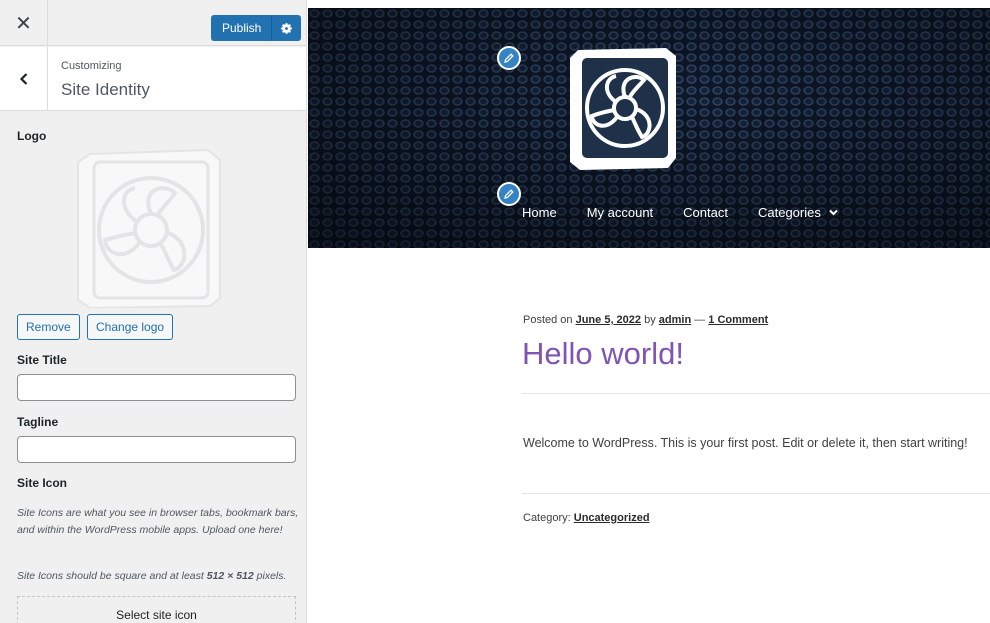 The width and height of the screenshot is (990, 623). What do you see at coordinates (112, 576) in the screenshot?
I see `size-note-prefix: Site Icons should be square and at least` at bounding box center [112, 576].